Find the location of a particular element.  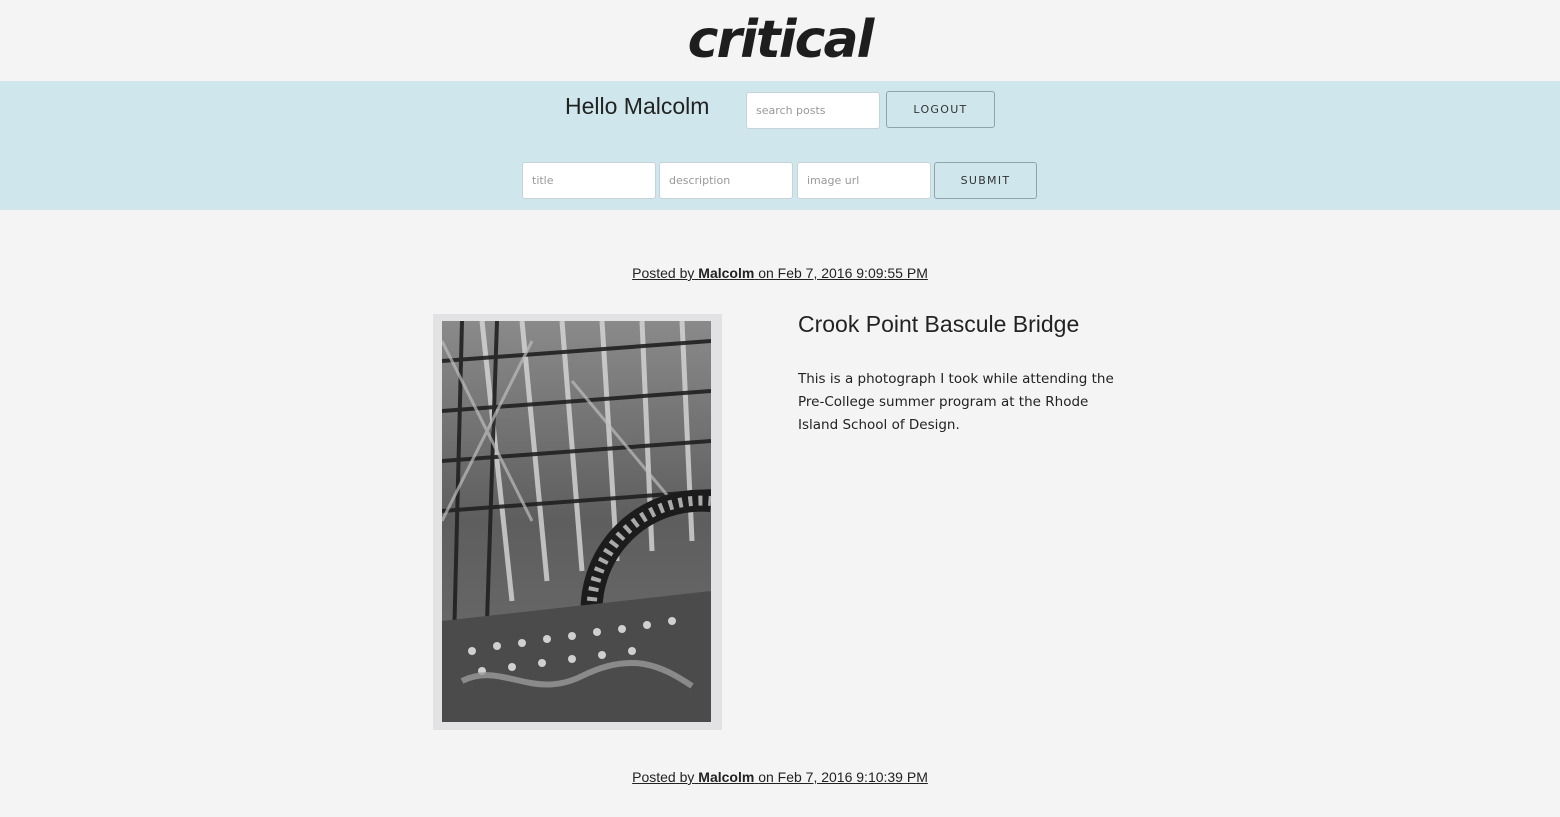

post-date: on Feb 7, 2016 9:10:39 PM is located at coordinates (843, 777).